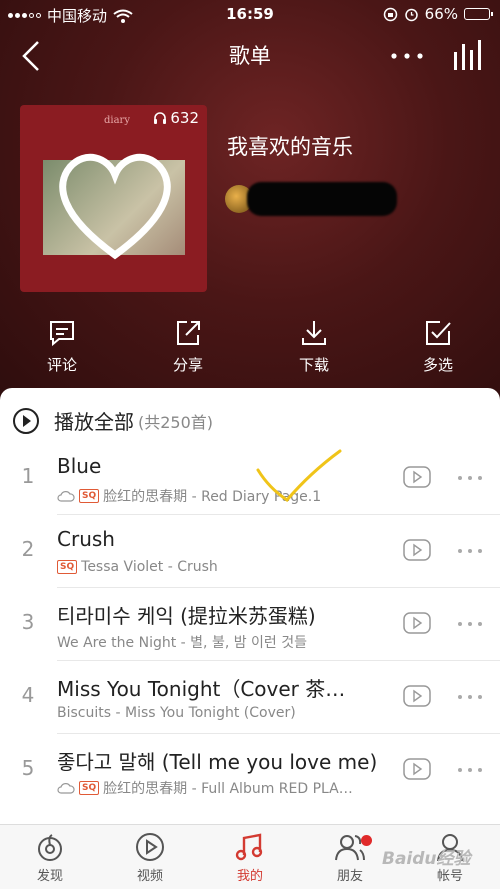 This screenshot has height=889, width=500. What do you see at coordinates (61, 365) in the screenshot?
I see `comment-label: 评论` at bounding box center [61, 365].